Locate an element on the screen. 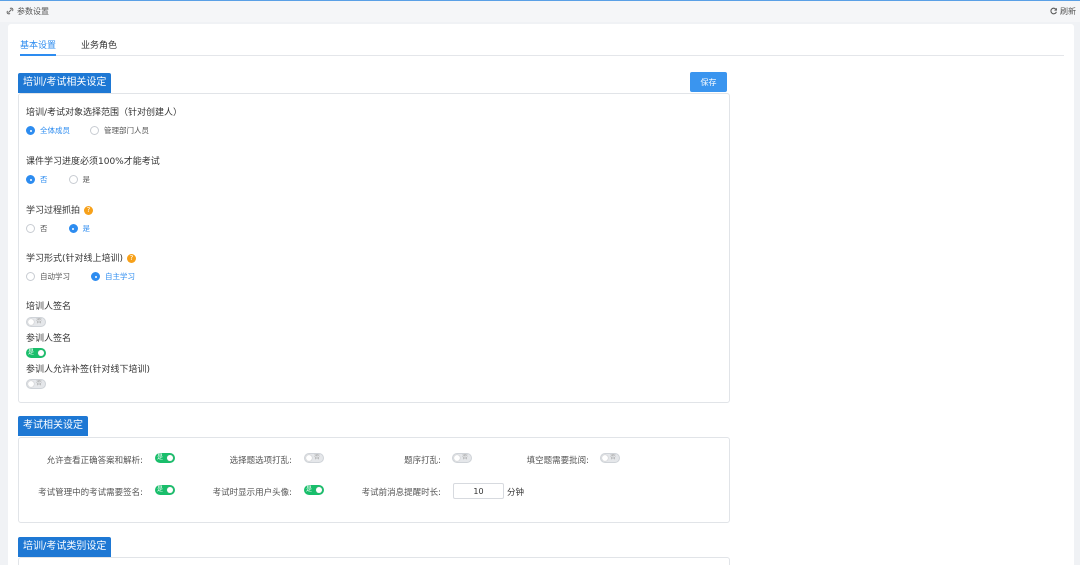 The height and width of the screenshot is (565, 1080). category-panel is located at coordinates (374, 561).